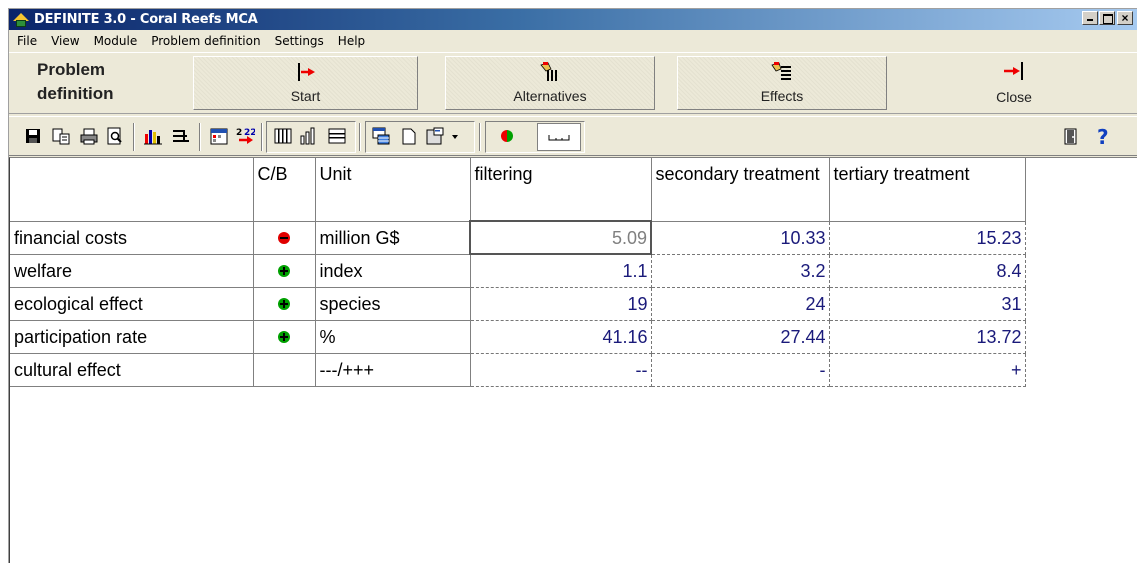 The image size is (1137, 563). What do you see at coordinates (740, 370) in the screenshot?
I see `value-cell: -` at bounding box center [740, 370].